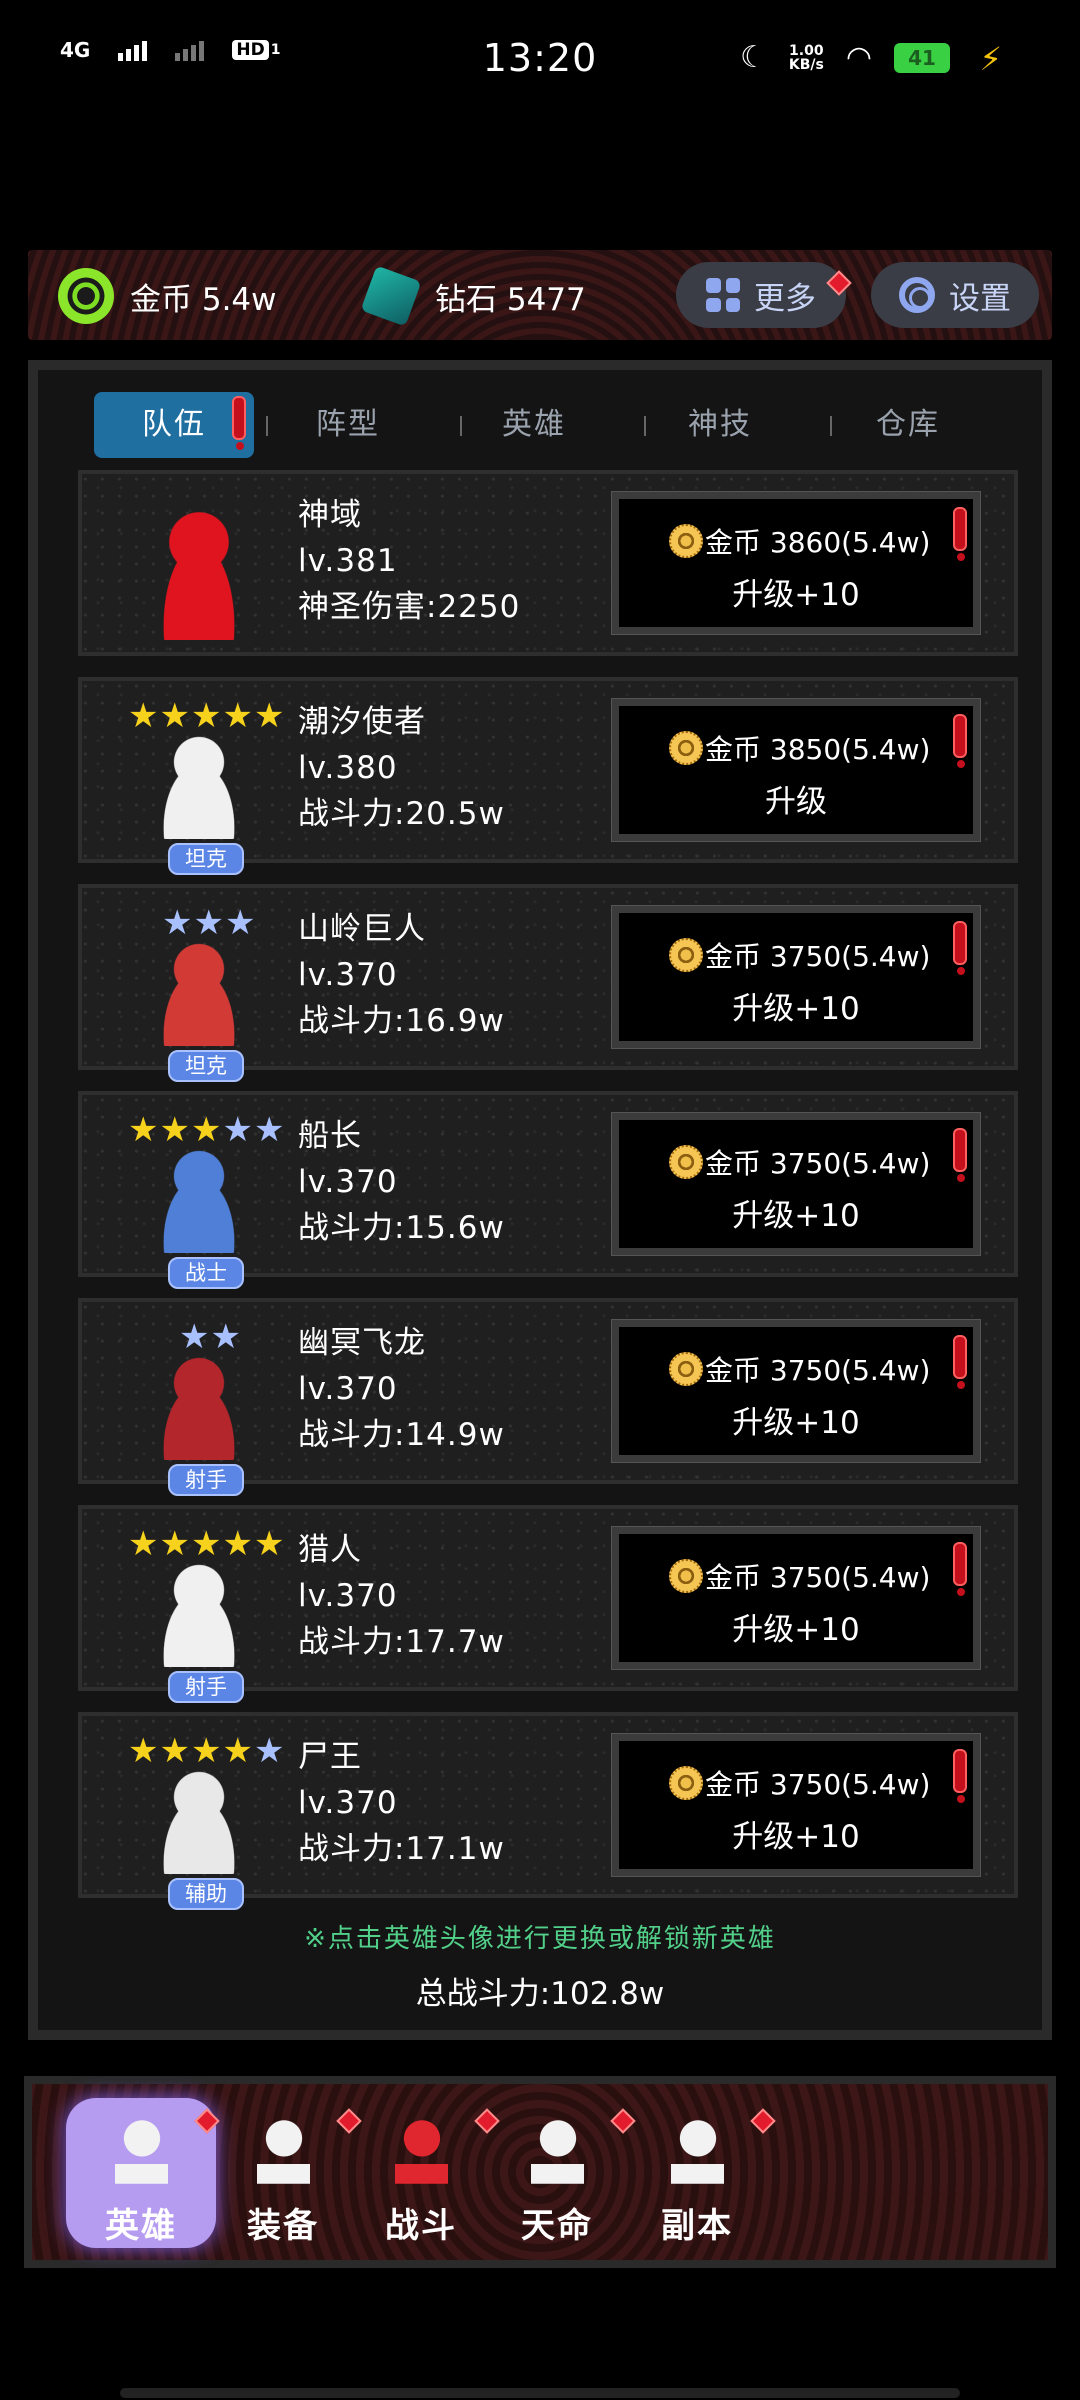 The width and height of the screenshot is (1080, 2400). I want to click on hero-avatar: ★ ★ 射手, so click(182, 1406).